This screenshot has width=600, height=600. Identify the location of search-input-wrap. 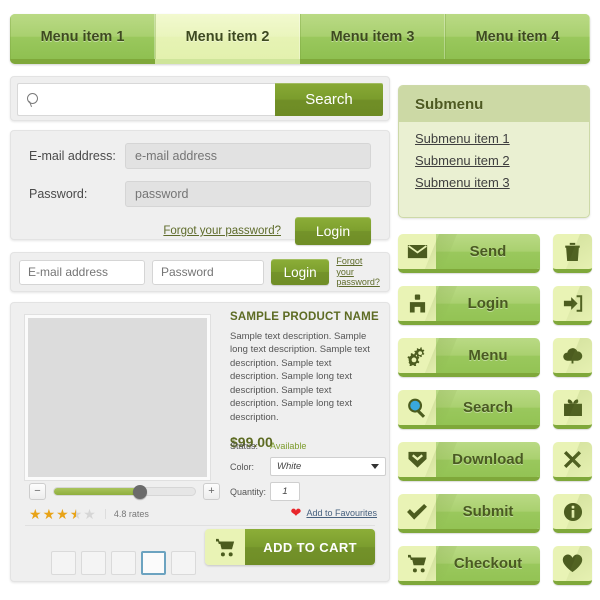
(146, 99).